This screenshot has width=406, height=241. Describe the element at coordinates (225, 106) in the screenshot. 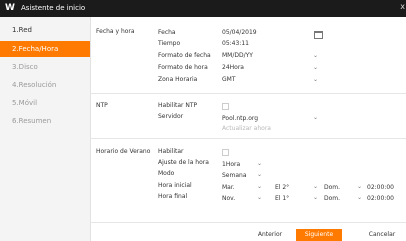

I see `habilitar-ntp-checkbox` at that location.